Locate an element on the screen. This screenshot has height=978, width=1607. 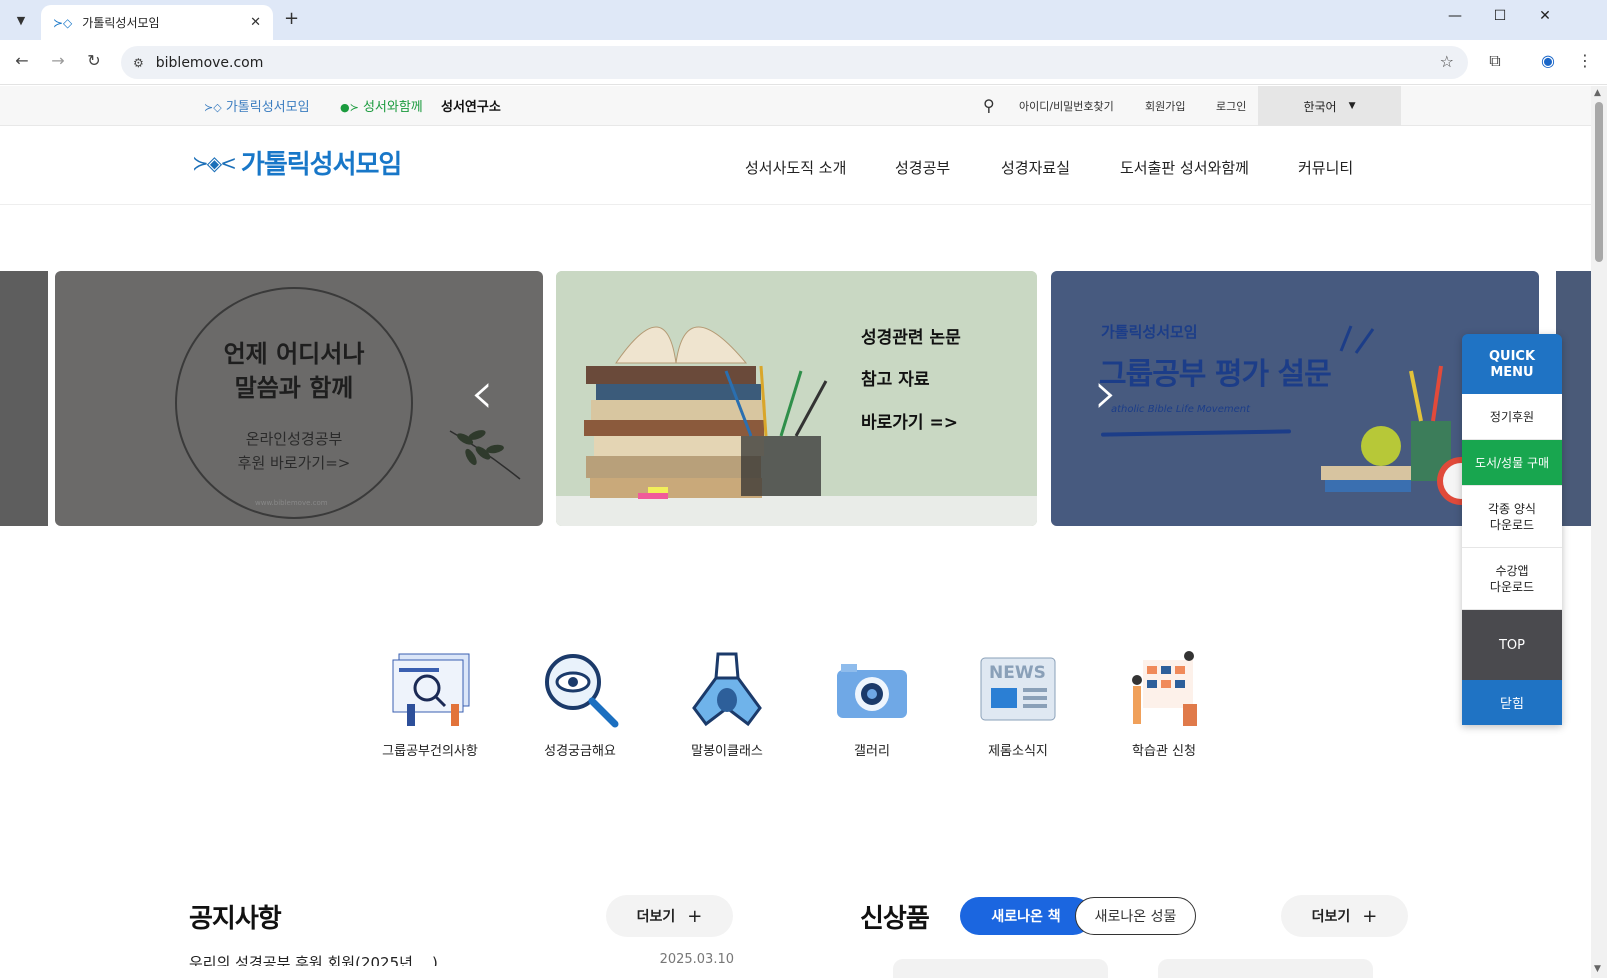
browser-tab: ≻◇ 가톨릭성서모임 ✕ is located at coordinates (157, 22).